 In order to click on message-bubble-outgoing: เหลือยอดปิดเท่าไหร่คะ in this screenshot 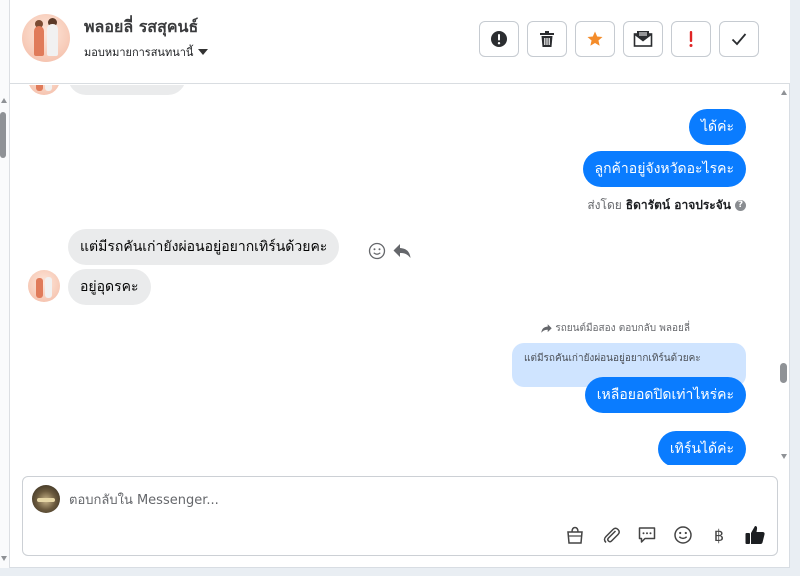, I will do `click(665, 395)`.